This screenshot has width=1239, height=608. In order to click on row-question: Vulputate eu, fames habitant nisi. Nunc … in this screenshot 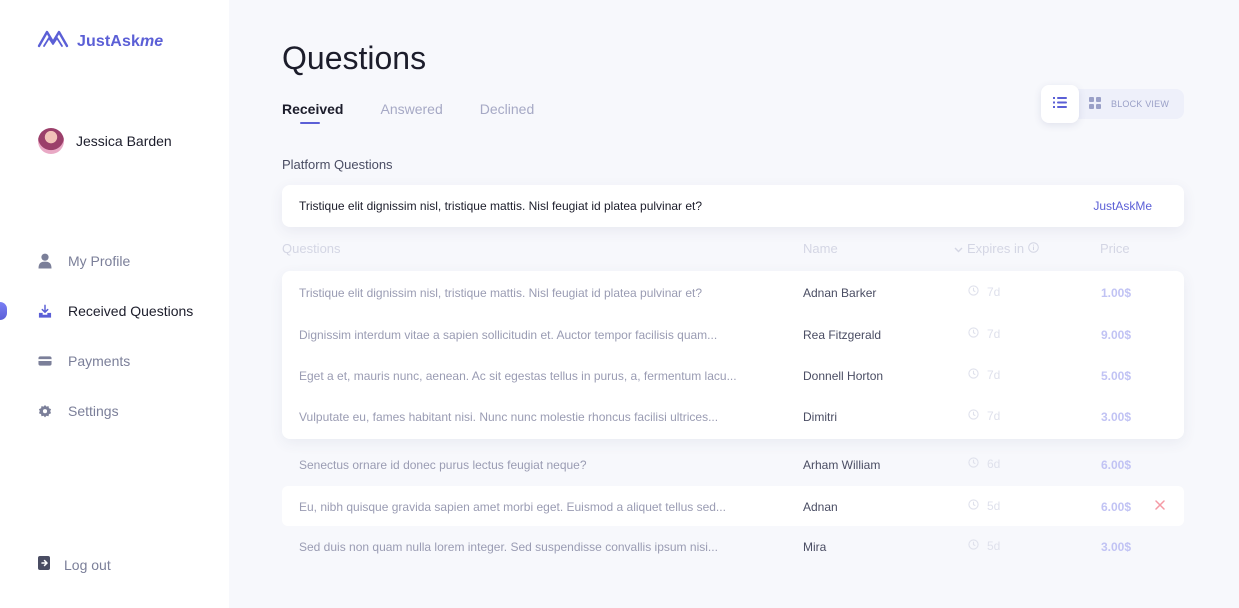, I will do `click(509, 417)`.